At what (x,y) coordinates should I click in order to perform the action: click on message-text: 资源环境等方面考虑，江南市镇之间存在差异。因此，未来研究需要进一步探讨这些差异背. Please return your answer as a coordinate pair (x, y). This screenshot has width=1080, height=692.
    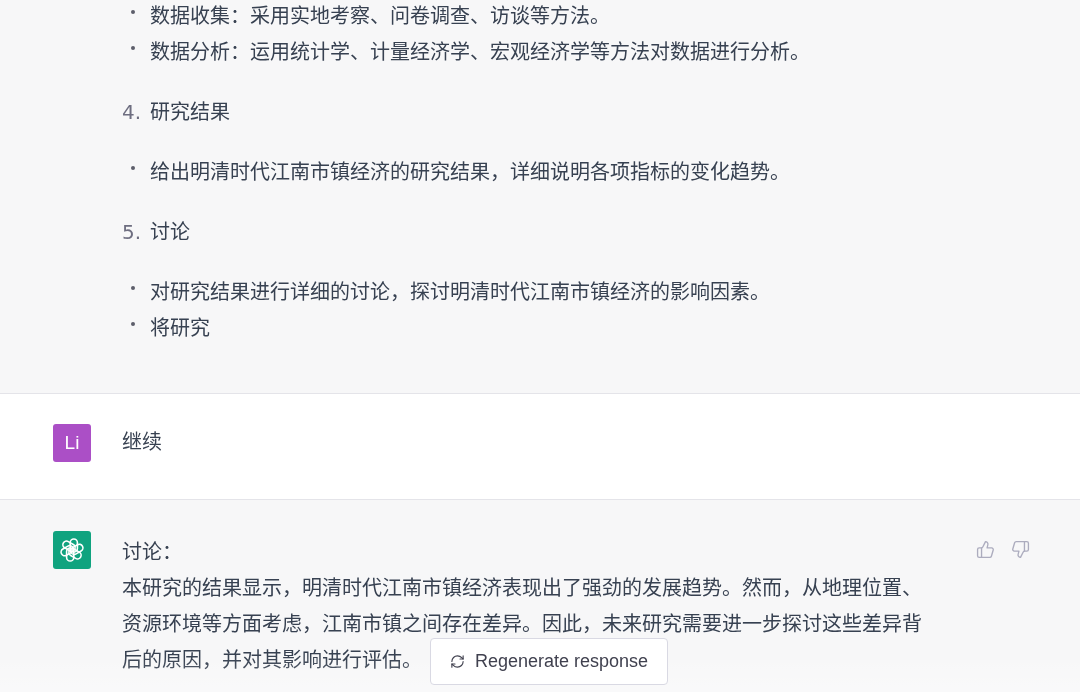
    Looking at the image, I should click on (522, 624).